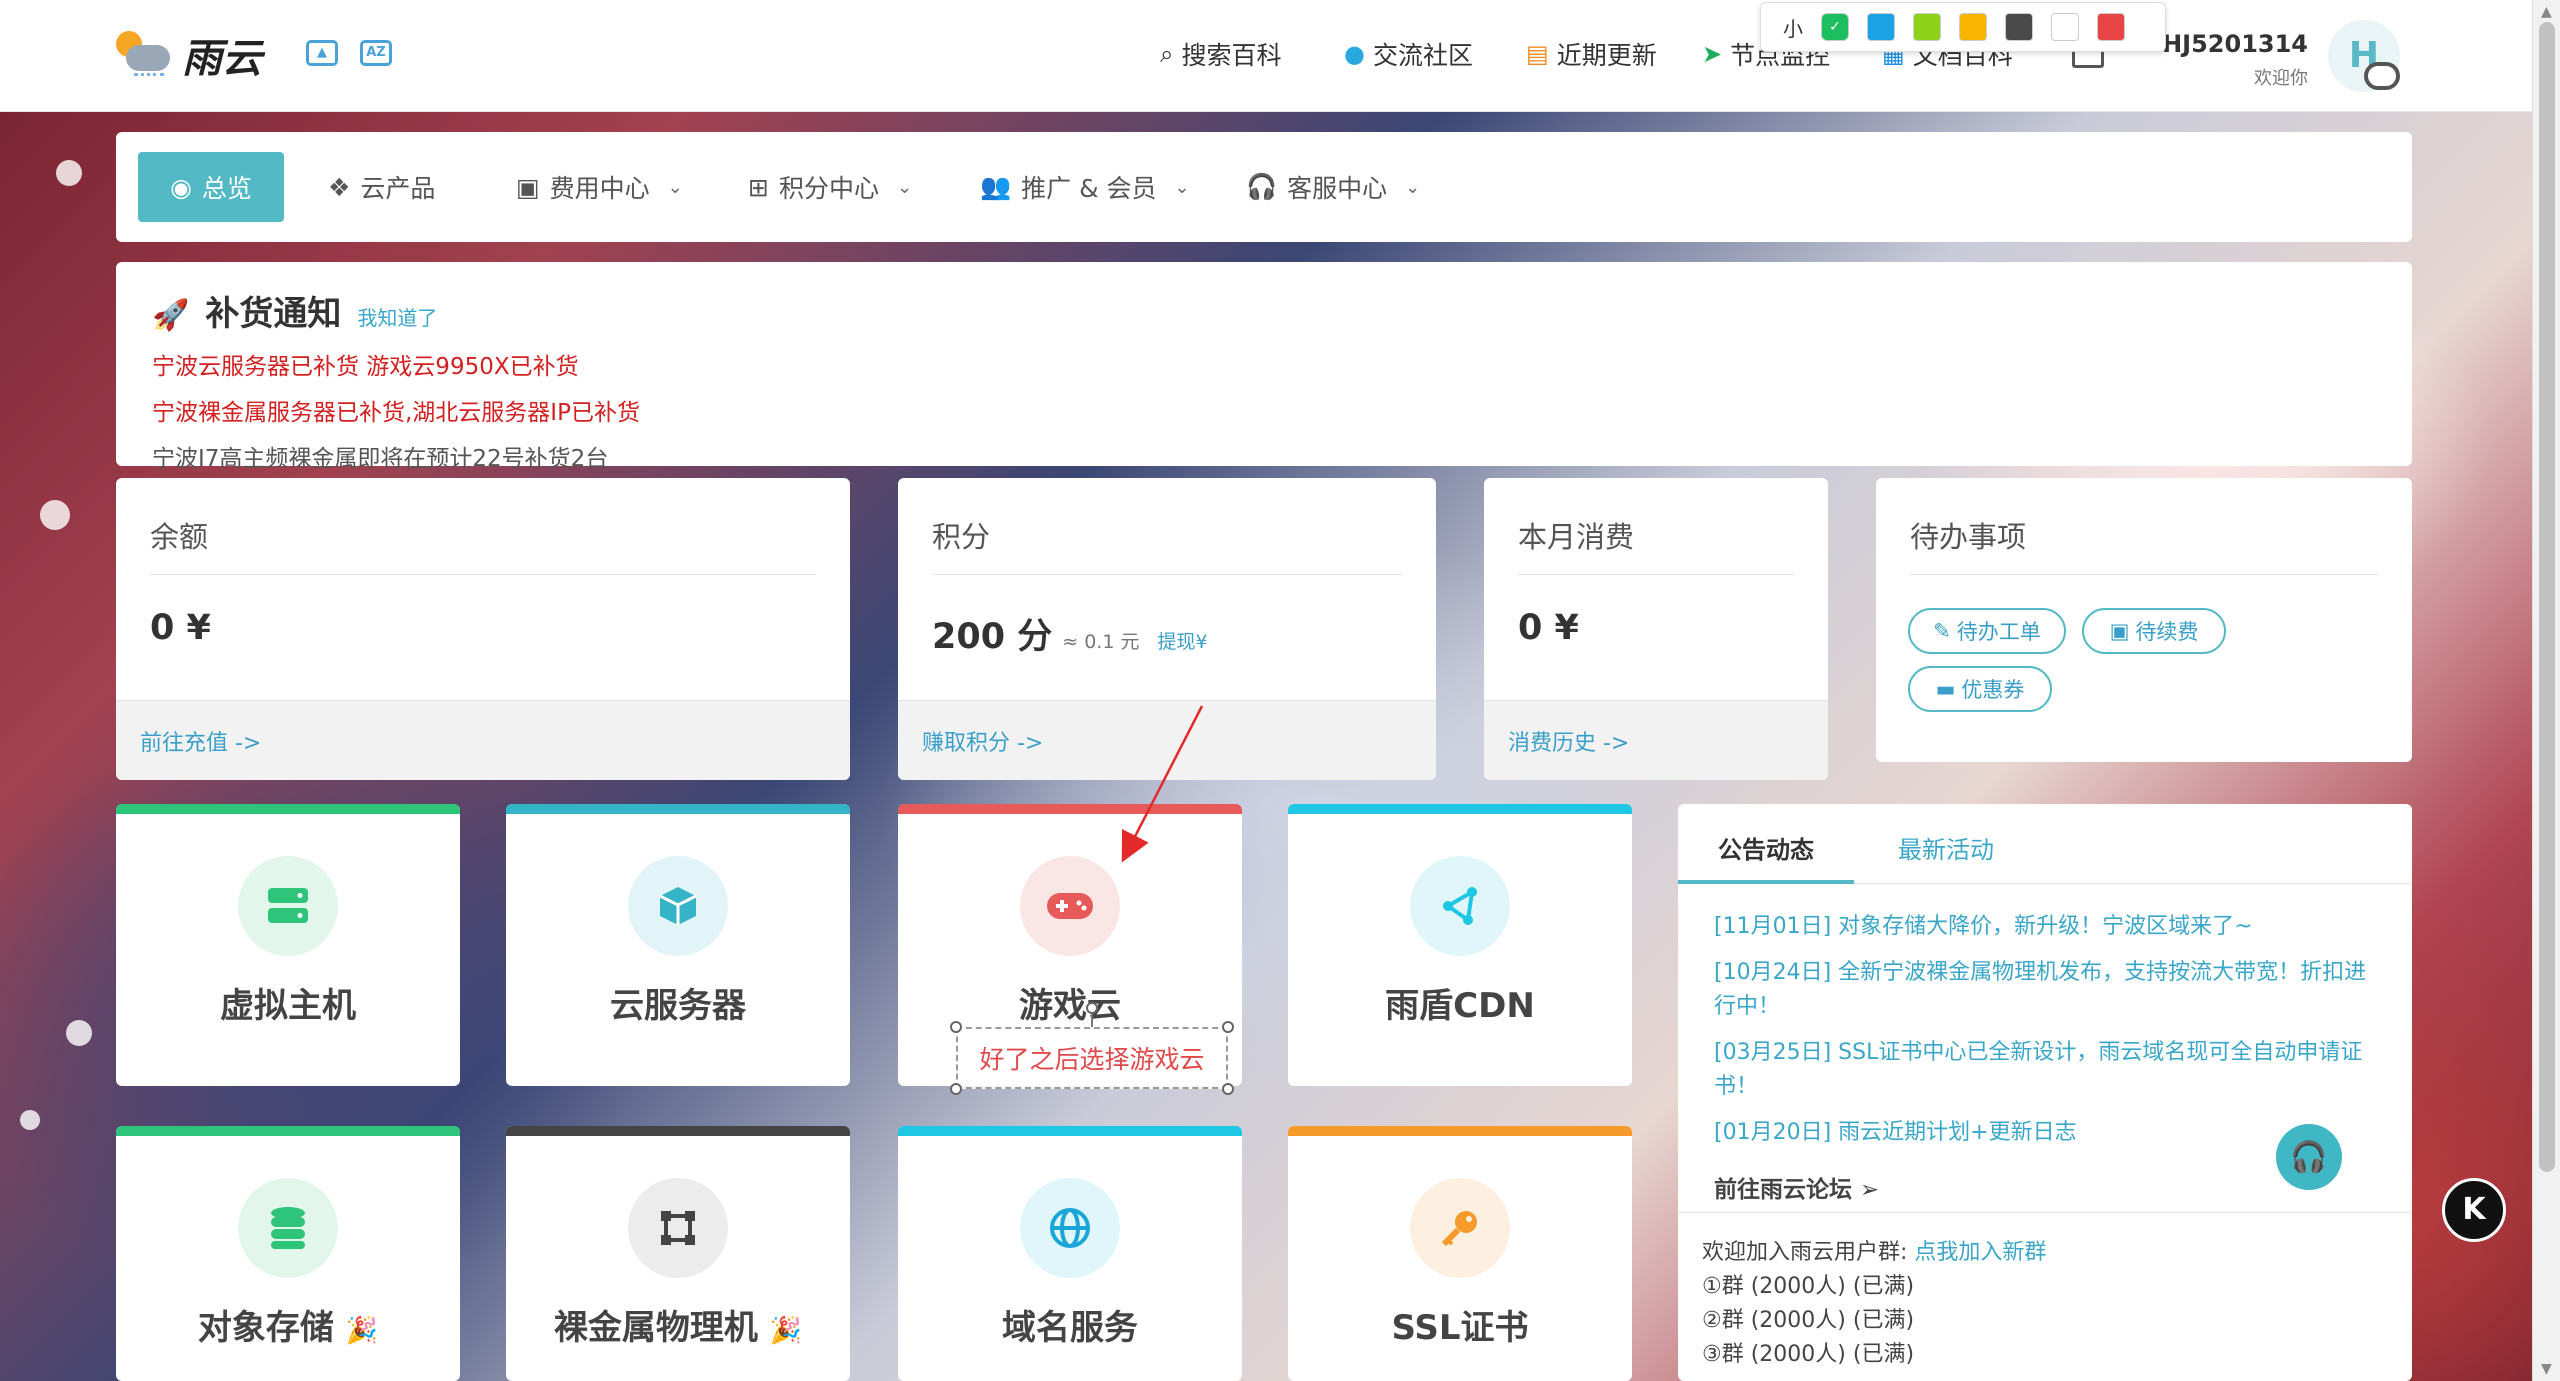 The width and height of the screenshot is (2560, 1381). I want to click on cloud-badge-icon, so click(2382, 76).